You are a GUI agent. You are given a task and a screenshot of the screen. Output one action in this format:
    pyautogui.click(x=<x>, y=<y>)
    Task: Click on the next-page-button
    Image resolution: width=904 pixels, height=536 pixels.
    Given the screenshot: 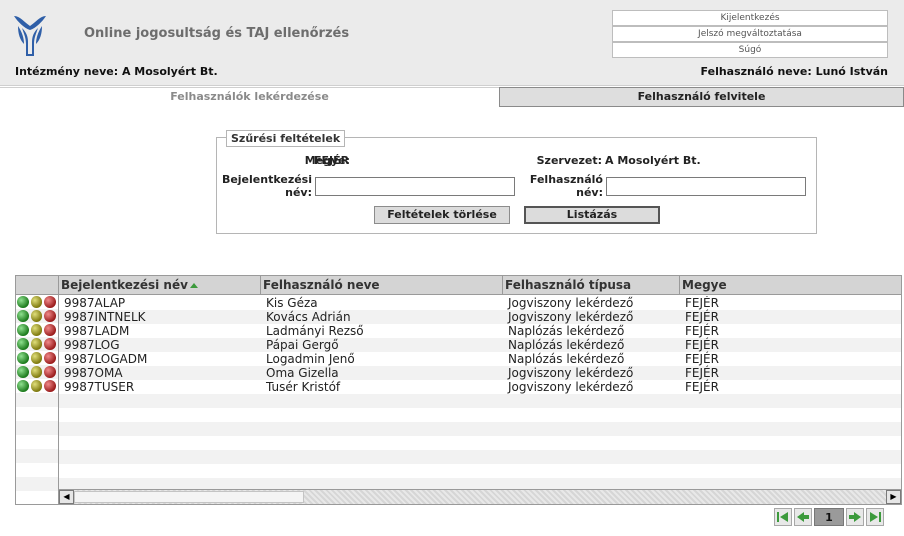 What is the action you would take?
    pyautogui.click(x=855, y=517)
    